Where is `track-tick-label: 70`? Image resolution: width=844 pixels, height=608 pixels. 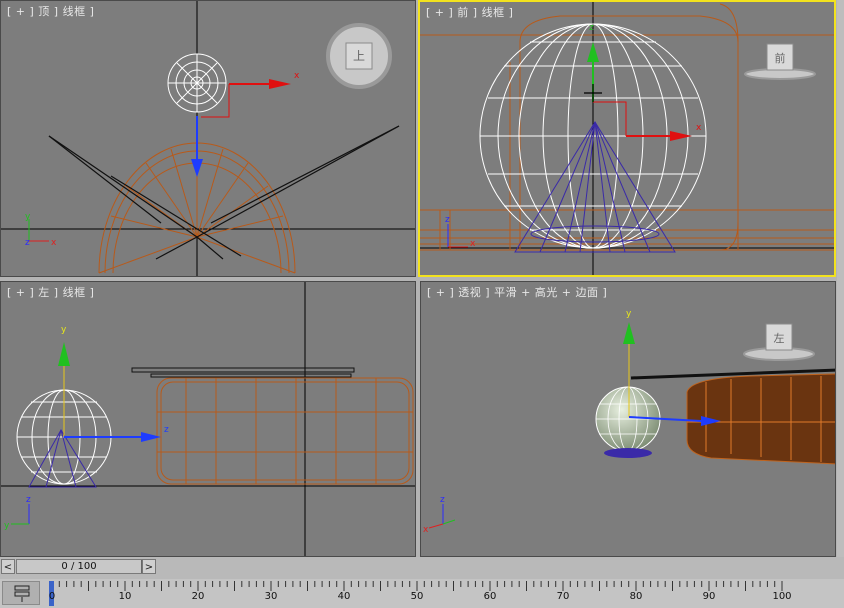 track-tick-label: 70 is located at coordinates (563, 596).